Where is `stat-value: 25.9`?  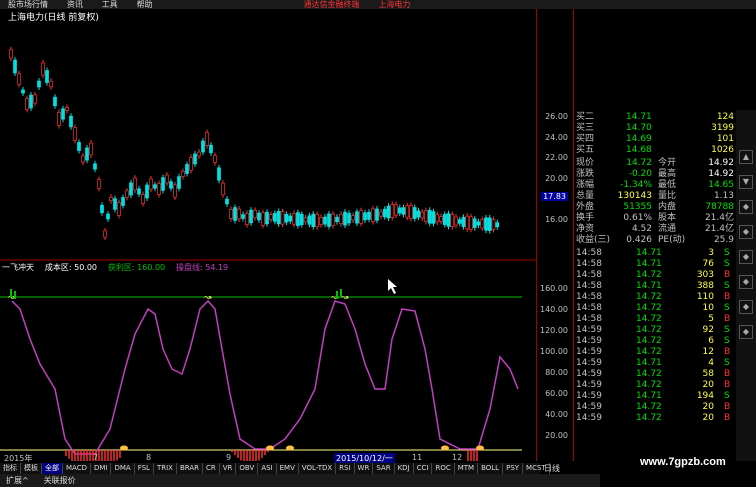 stat-value: 25.9 is located at coordinates (723, 240).